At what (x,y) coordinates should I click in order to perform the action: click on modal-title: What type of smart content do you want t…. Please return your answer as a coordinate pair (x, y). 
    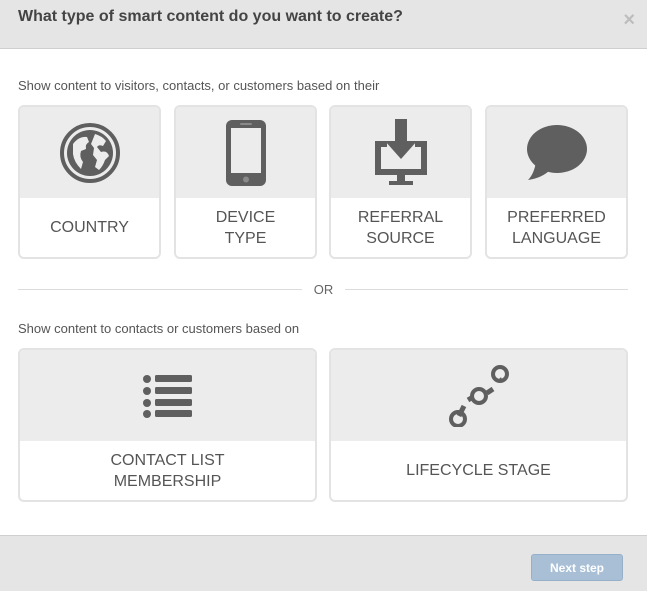
    Looking at the image, I should click on (210, 16).